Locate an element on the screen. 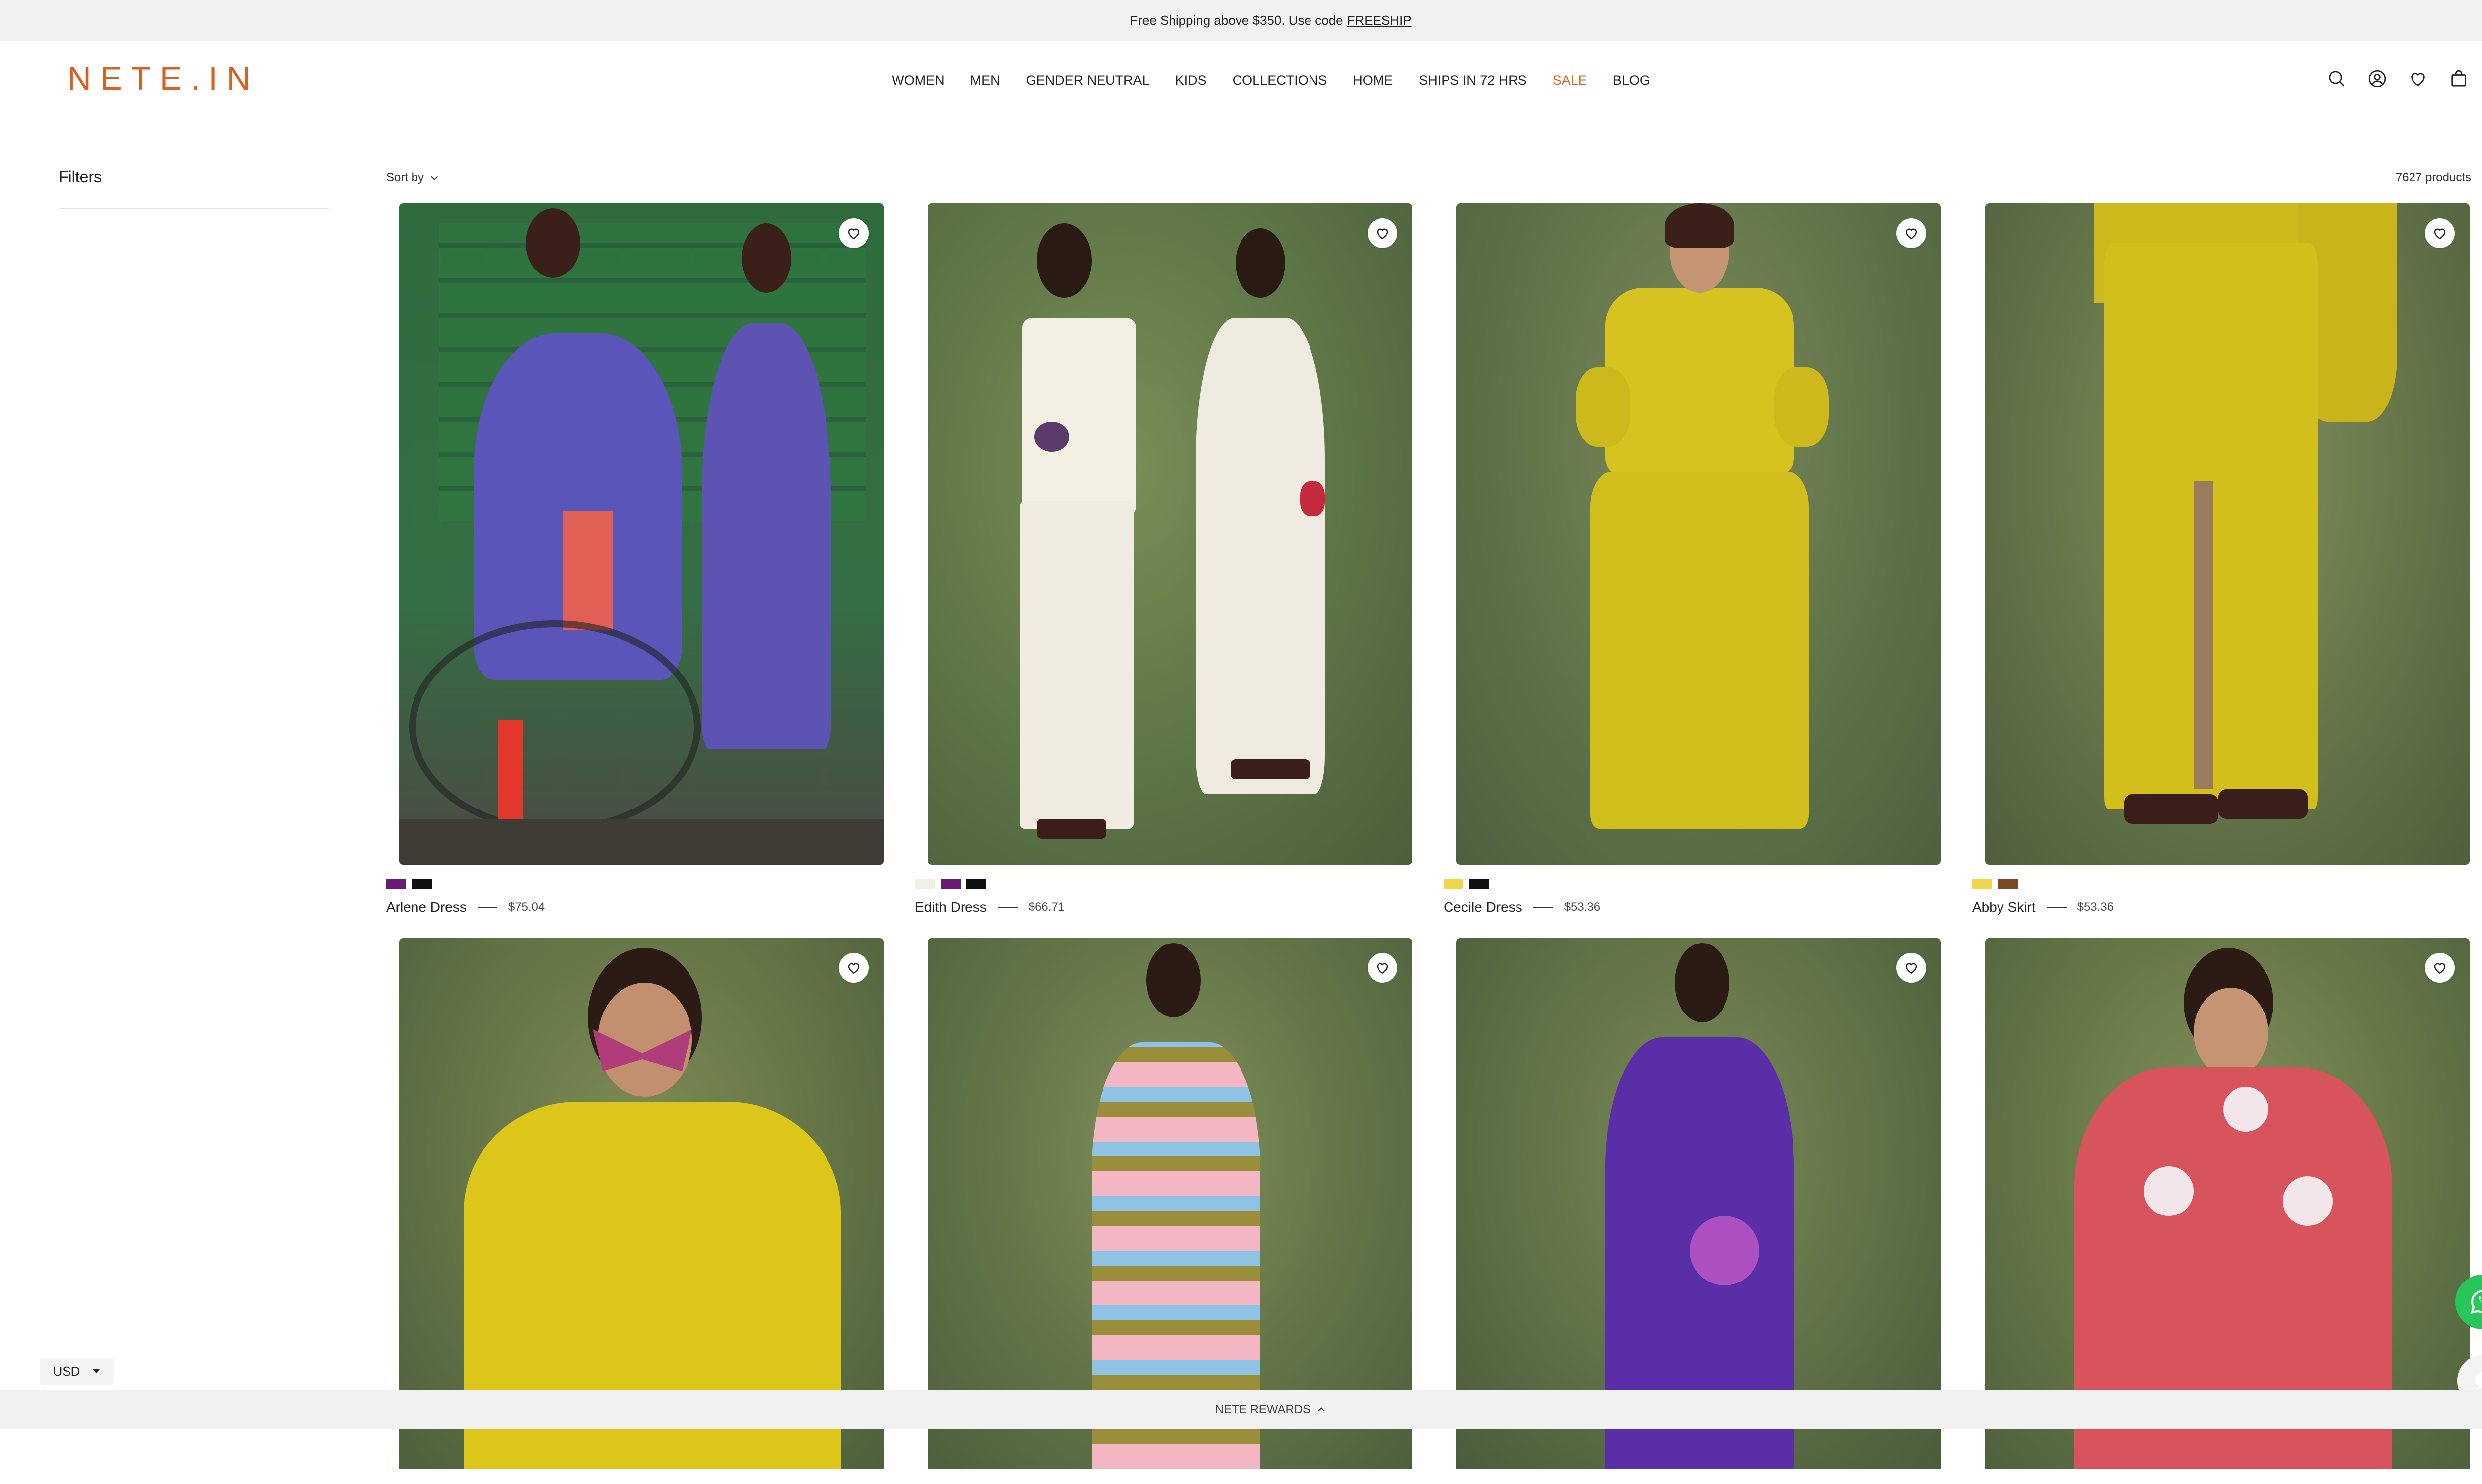  nav-sale: SALE is located at coordinates (1570, 80).